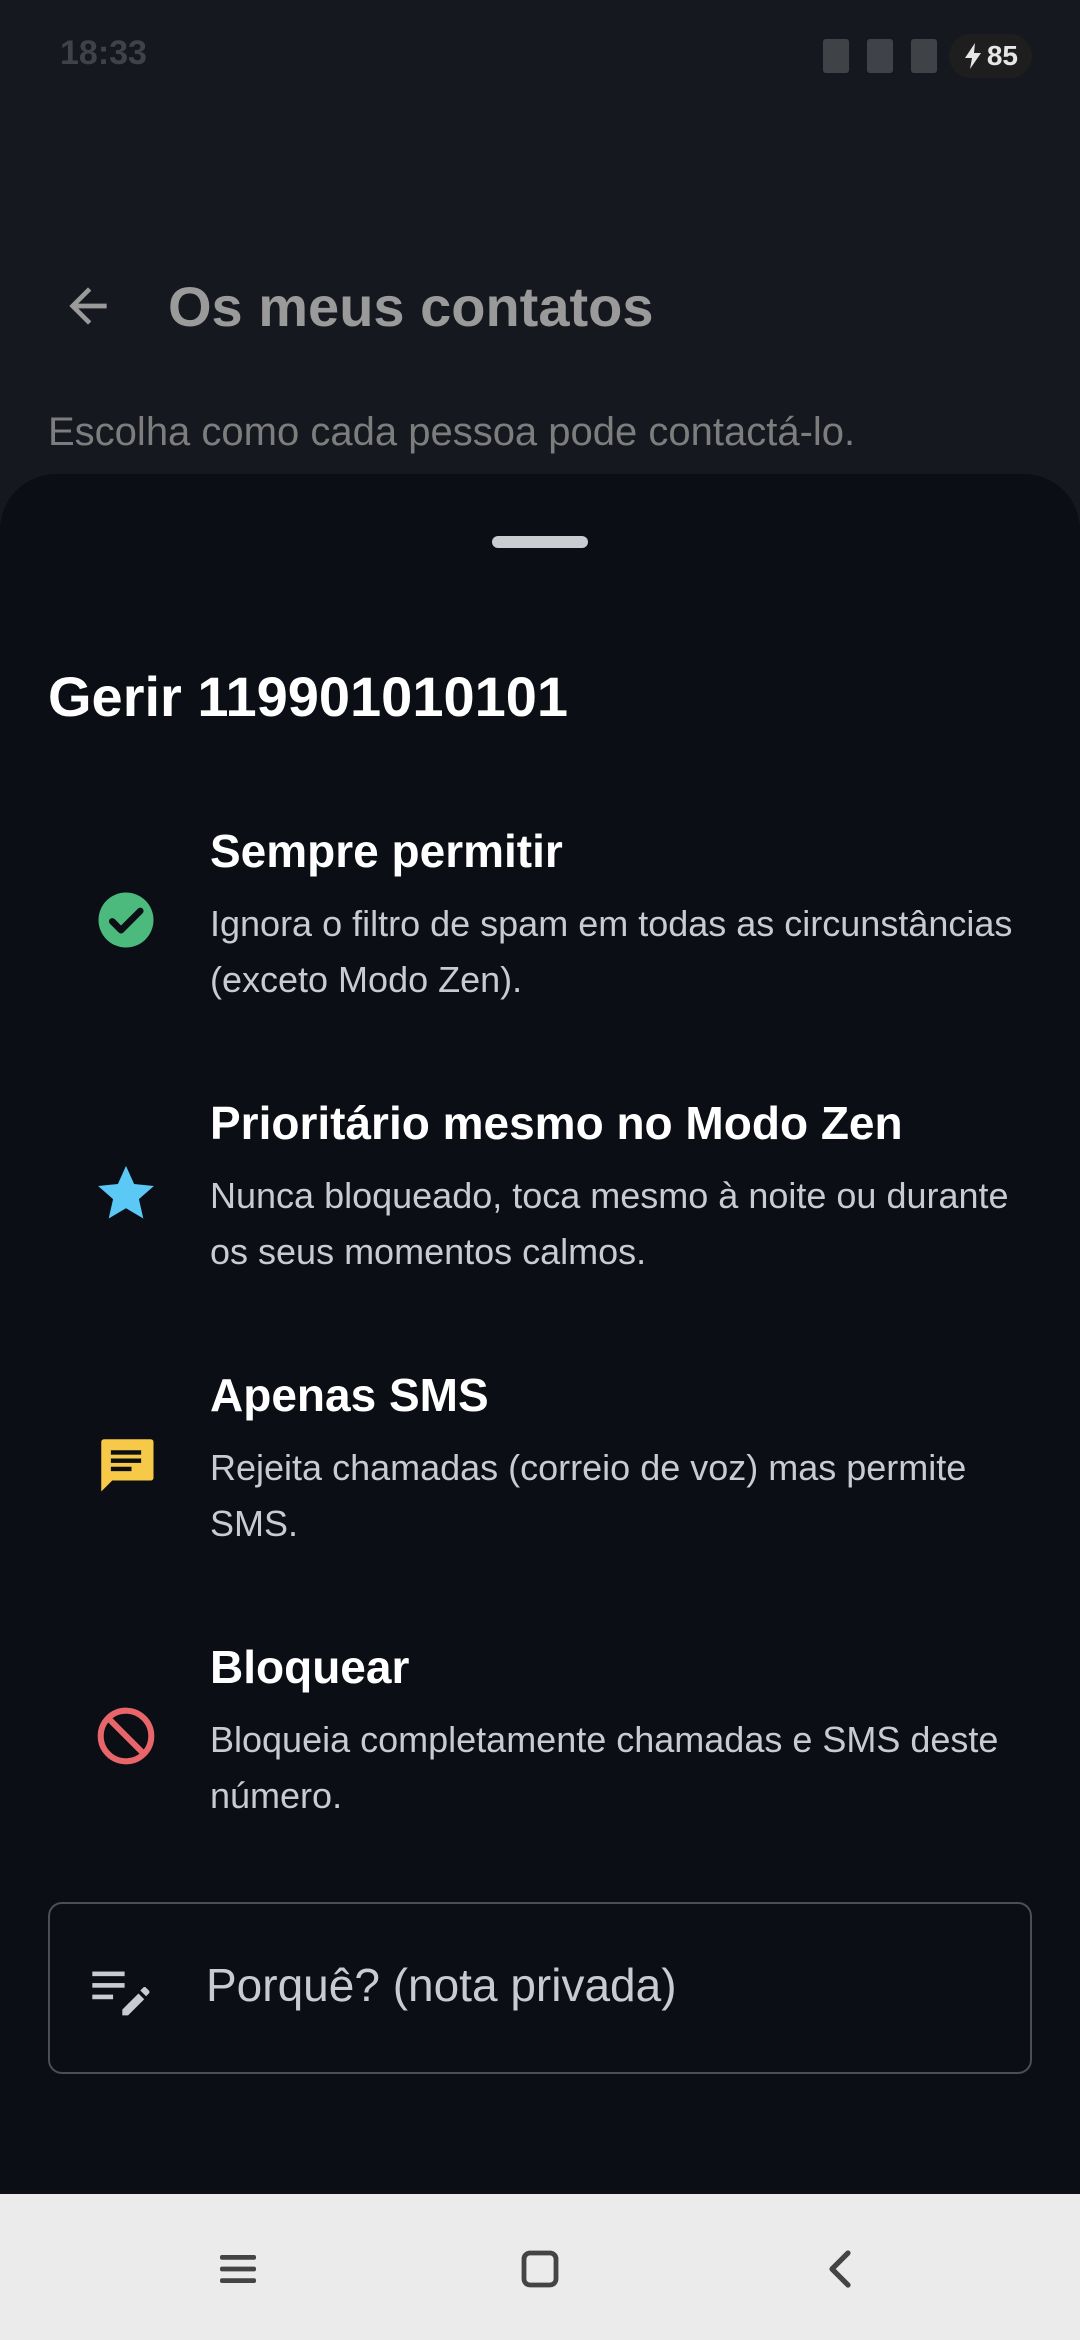 The width and height of the screenshot is (1080, 2340). I want to click on message-icon, so click(126, 1464).